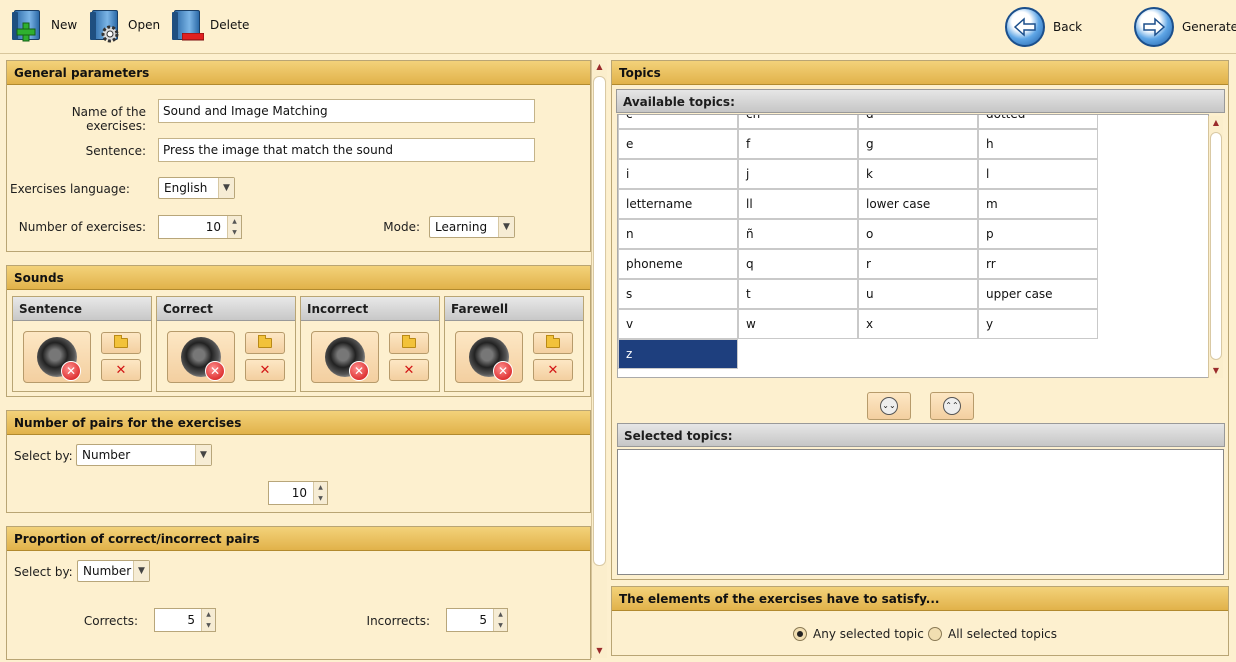 Image resolution: width=1236 pixels, height=662 pixels. I want to click on topic-cell: phoneme, so click(678, 264).